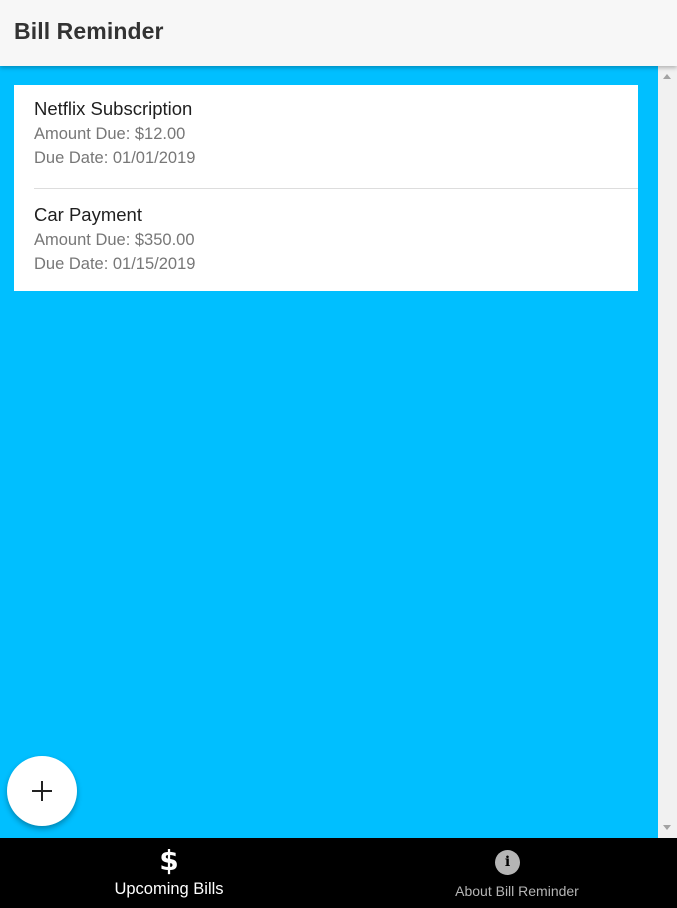 Image resolution: width=677 pixels, height=908 pixels. What do you see at coordinates (169, 889) in the screenshot?
I see `tab-label: Upcoming Bills` at bounding box center [169, 889].